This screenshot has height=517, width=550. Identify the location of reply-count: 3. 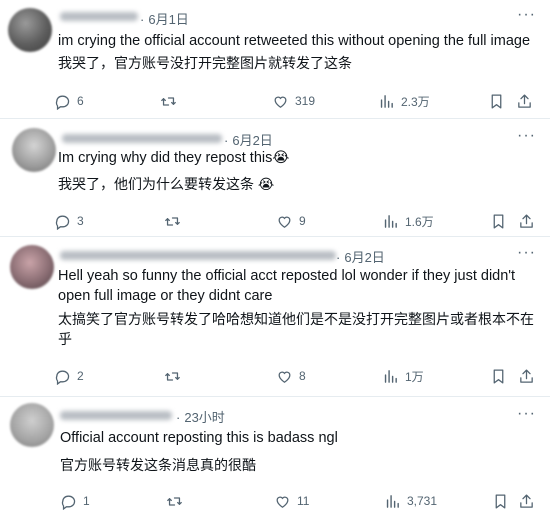
(80, 221).